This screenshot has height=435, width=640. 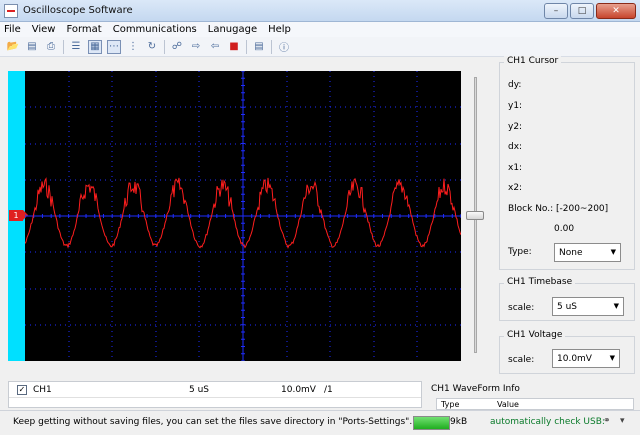 What do you see at coordinates (622, 421) in the screenshot?
I see `dropdown-arrow-icon: ▾` at bounding box center [622, 421].